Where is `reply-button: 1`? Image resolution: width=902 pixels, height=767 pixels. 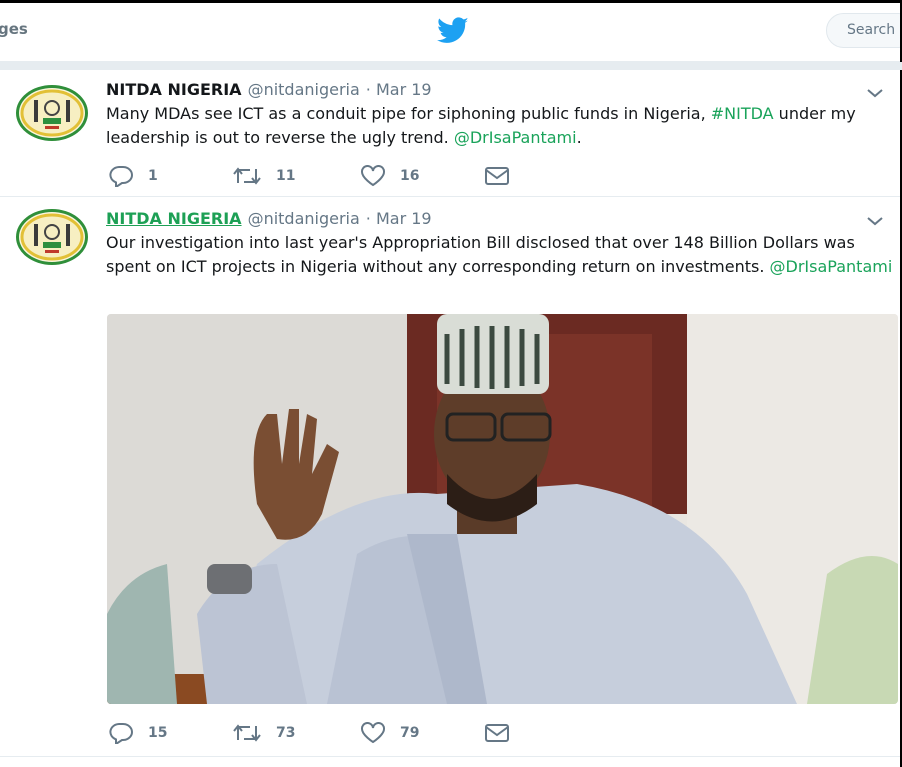 reply-button: 1 is located at coordinates (133, 176).